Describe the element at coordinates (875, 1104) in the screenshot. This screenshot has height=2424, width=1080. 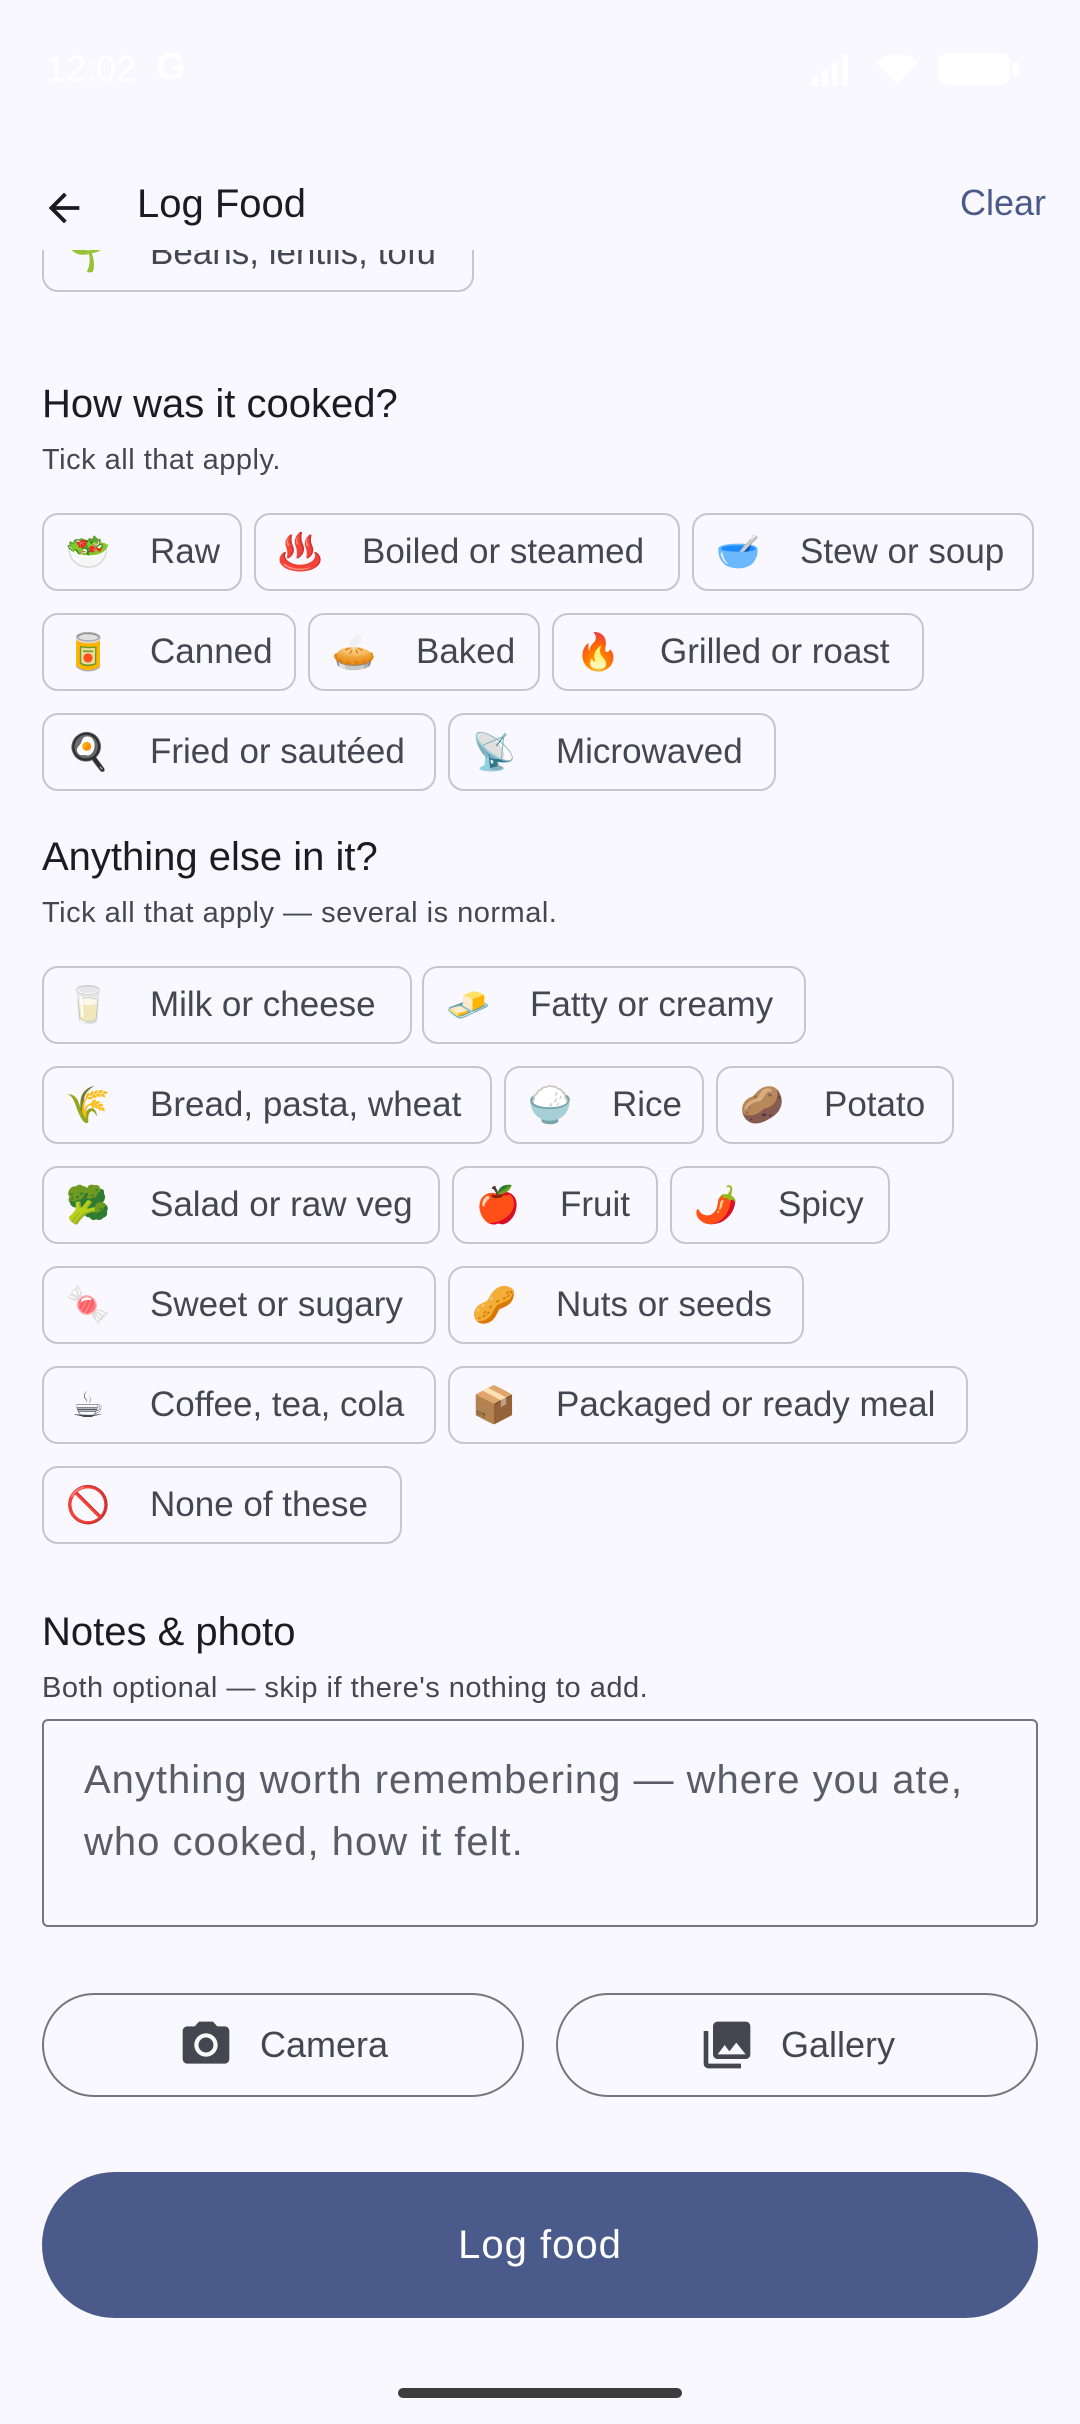
I see `chip-label: Potato` at that location.